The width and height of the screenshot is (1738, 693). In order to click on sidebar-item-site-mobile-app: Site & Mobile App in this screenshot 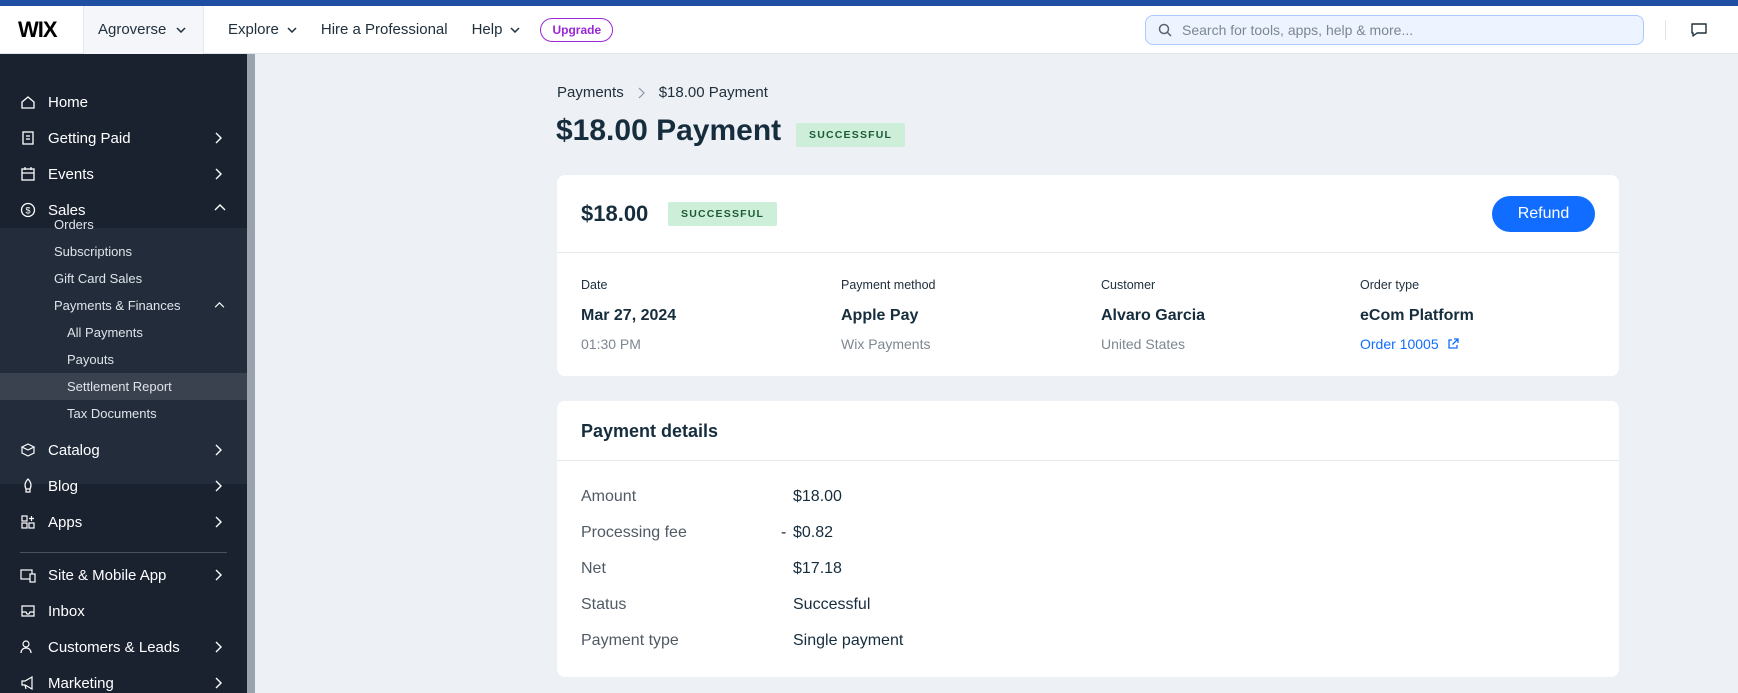, I will do `click(123, 575)`.